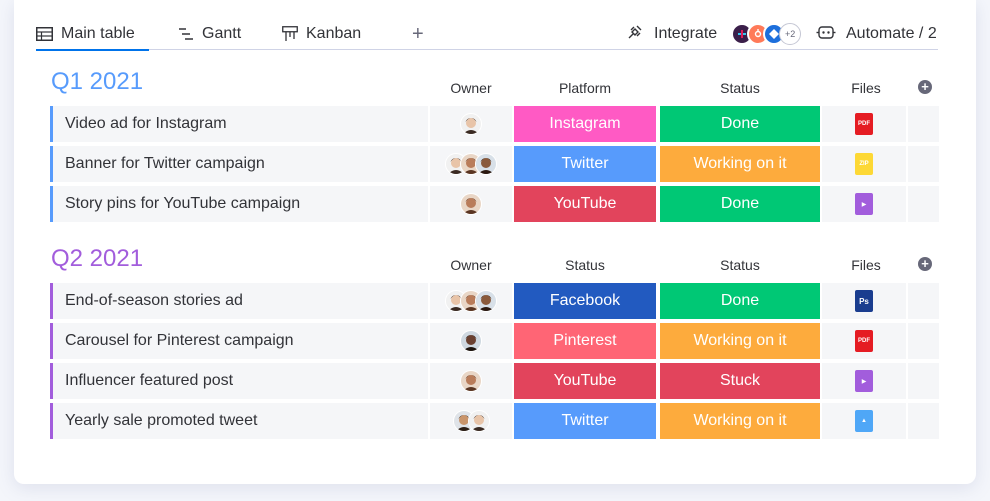 Image resolution: width=990 pixels, height=501 pixels. What do you see at coordinates (585, 341) in the screenshot?
I see `platform-label-cell: Pinterest` at bounding box center [585, 341].